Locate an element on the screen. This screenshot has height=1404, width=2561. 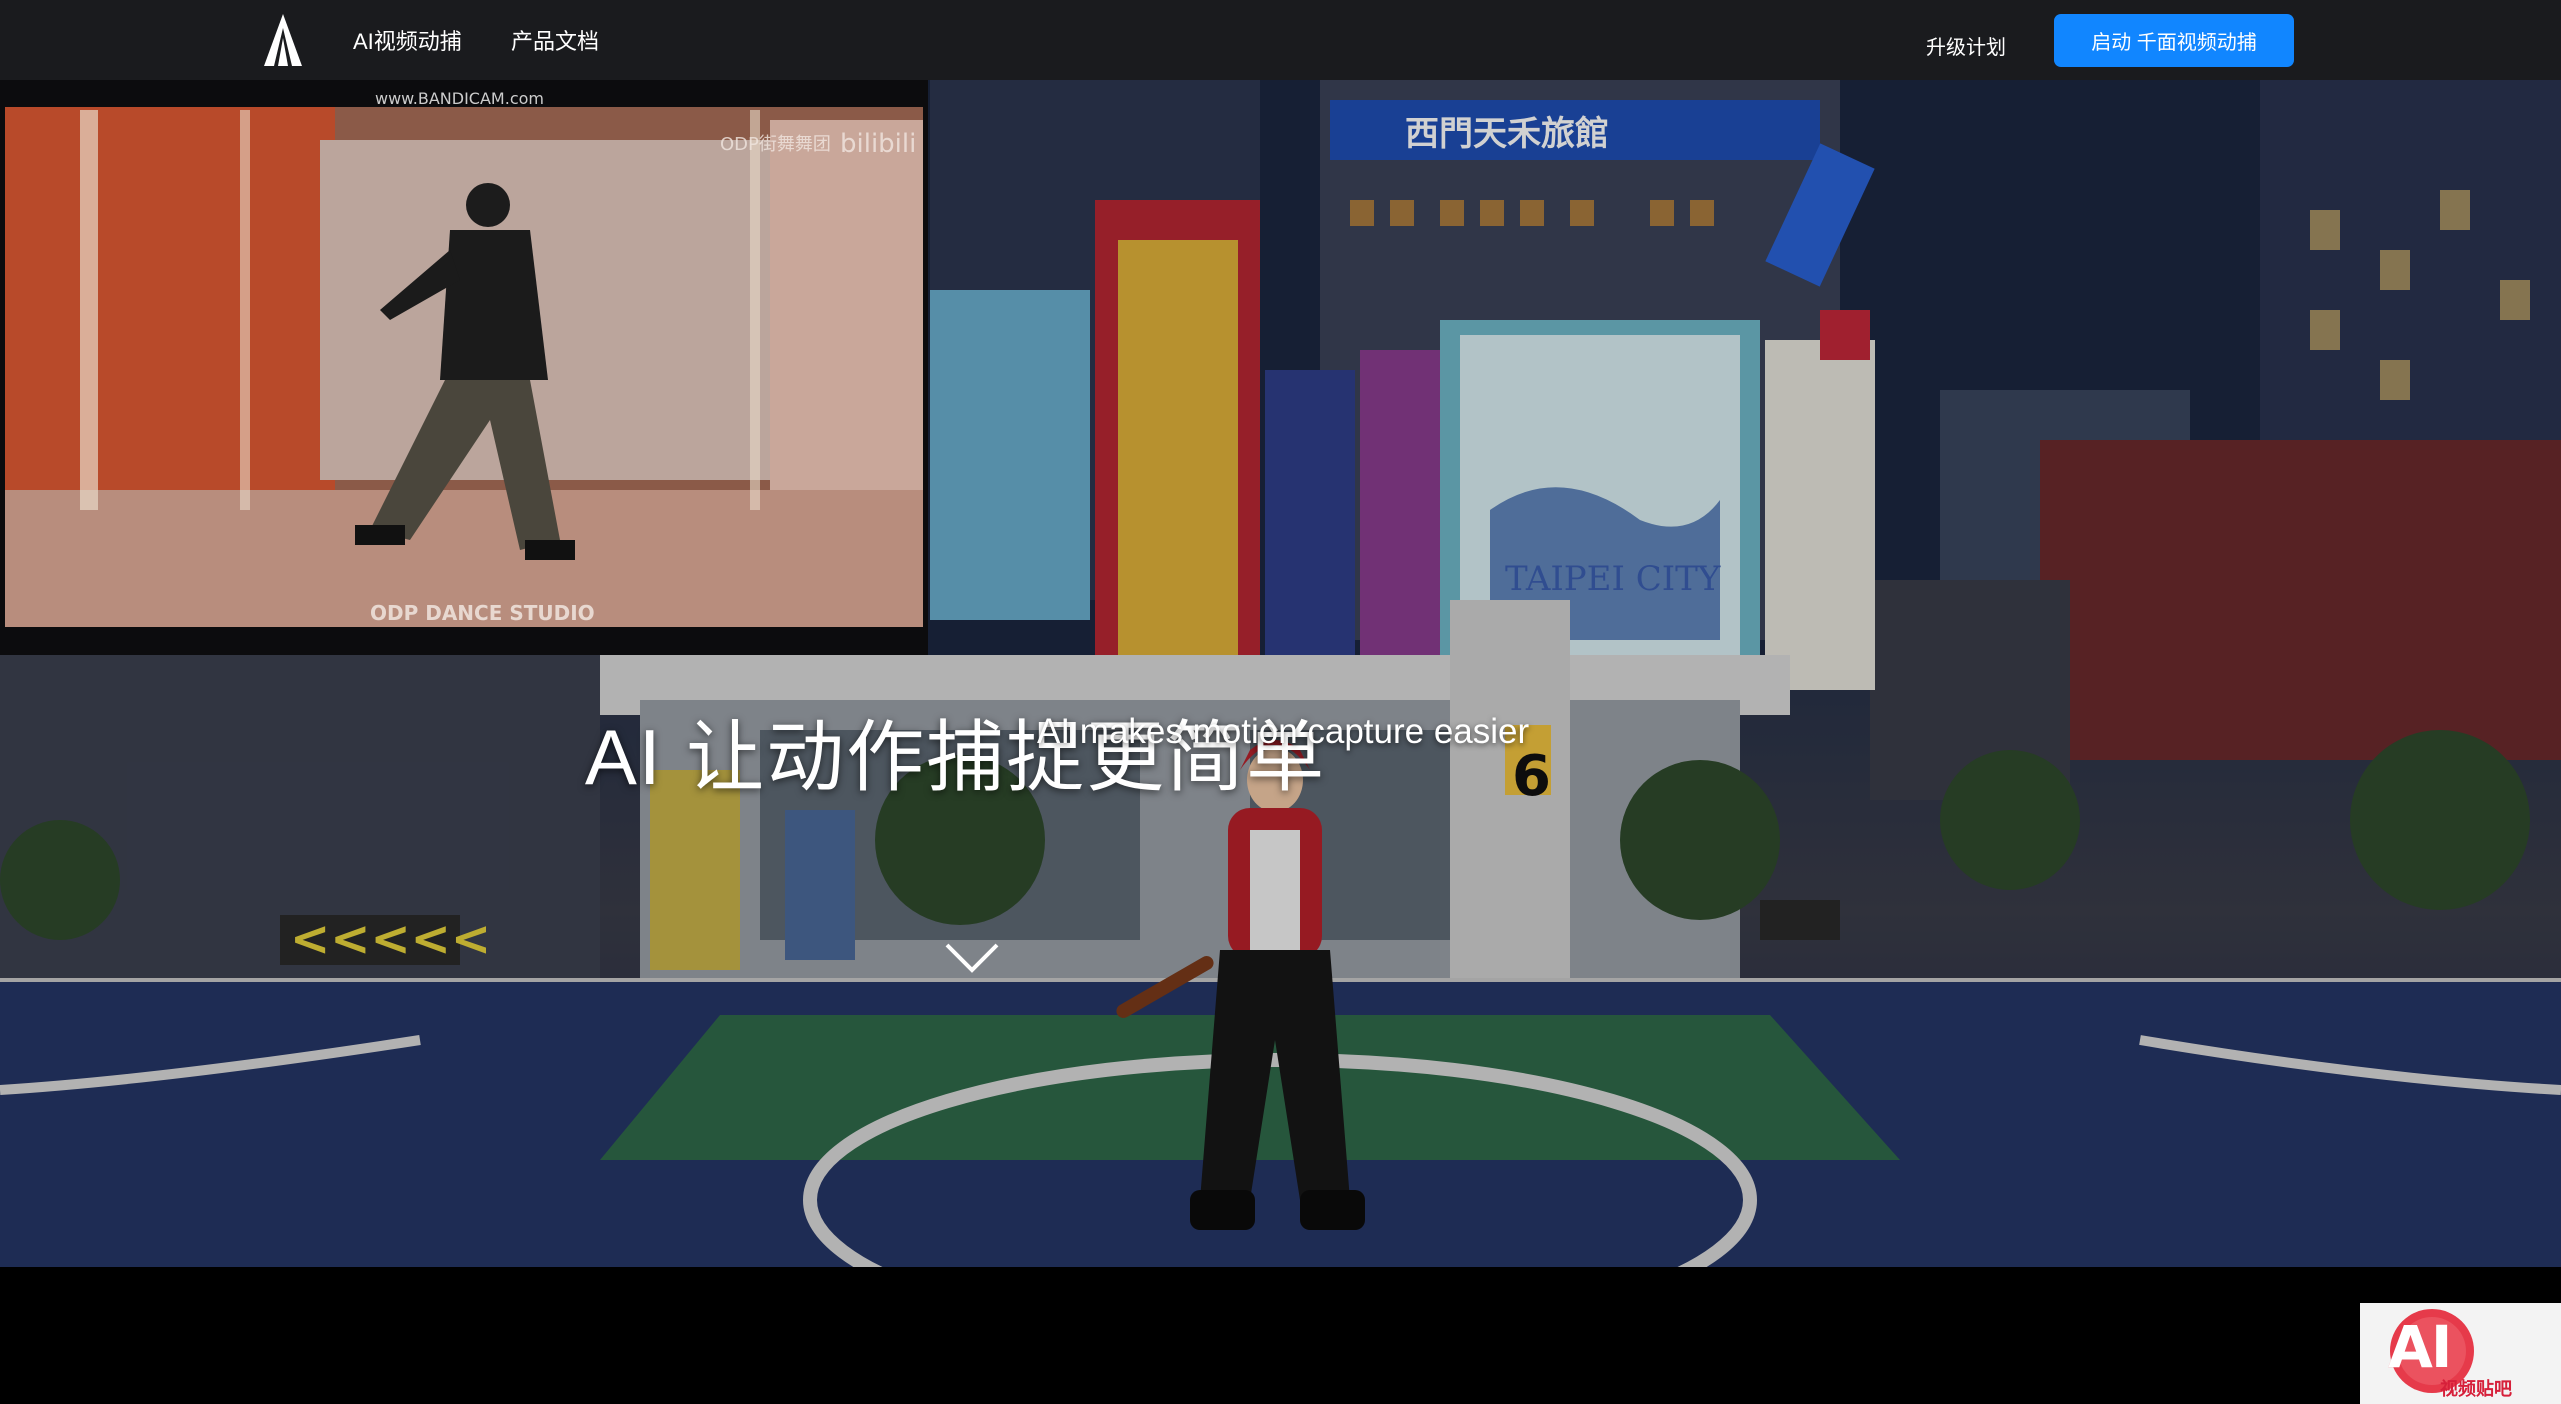
watermark-badge: AI 视频贴吧 is located at coordinates (2460, 1353).